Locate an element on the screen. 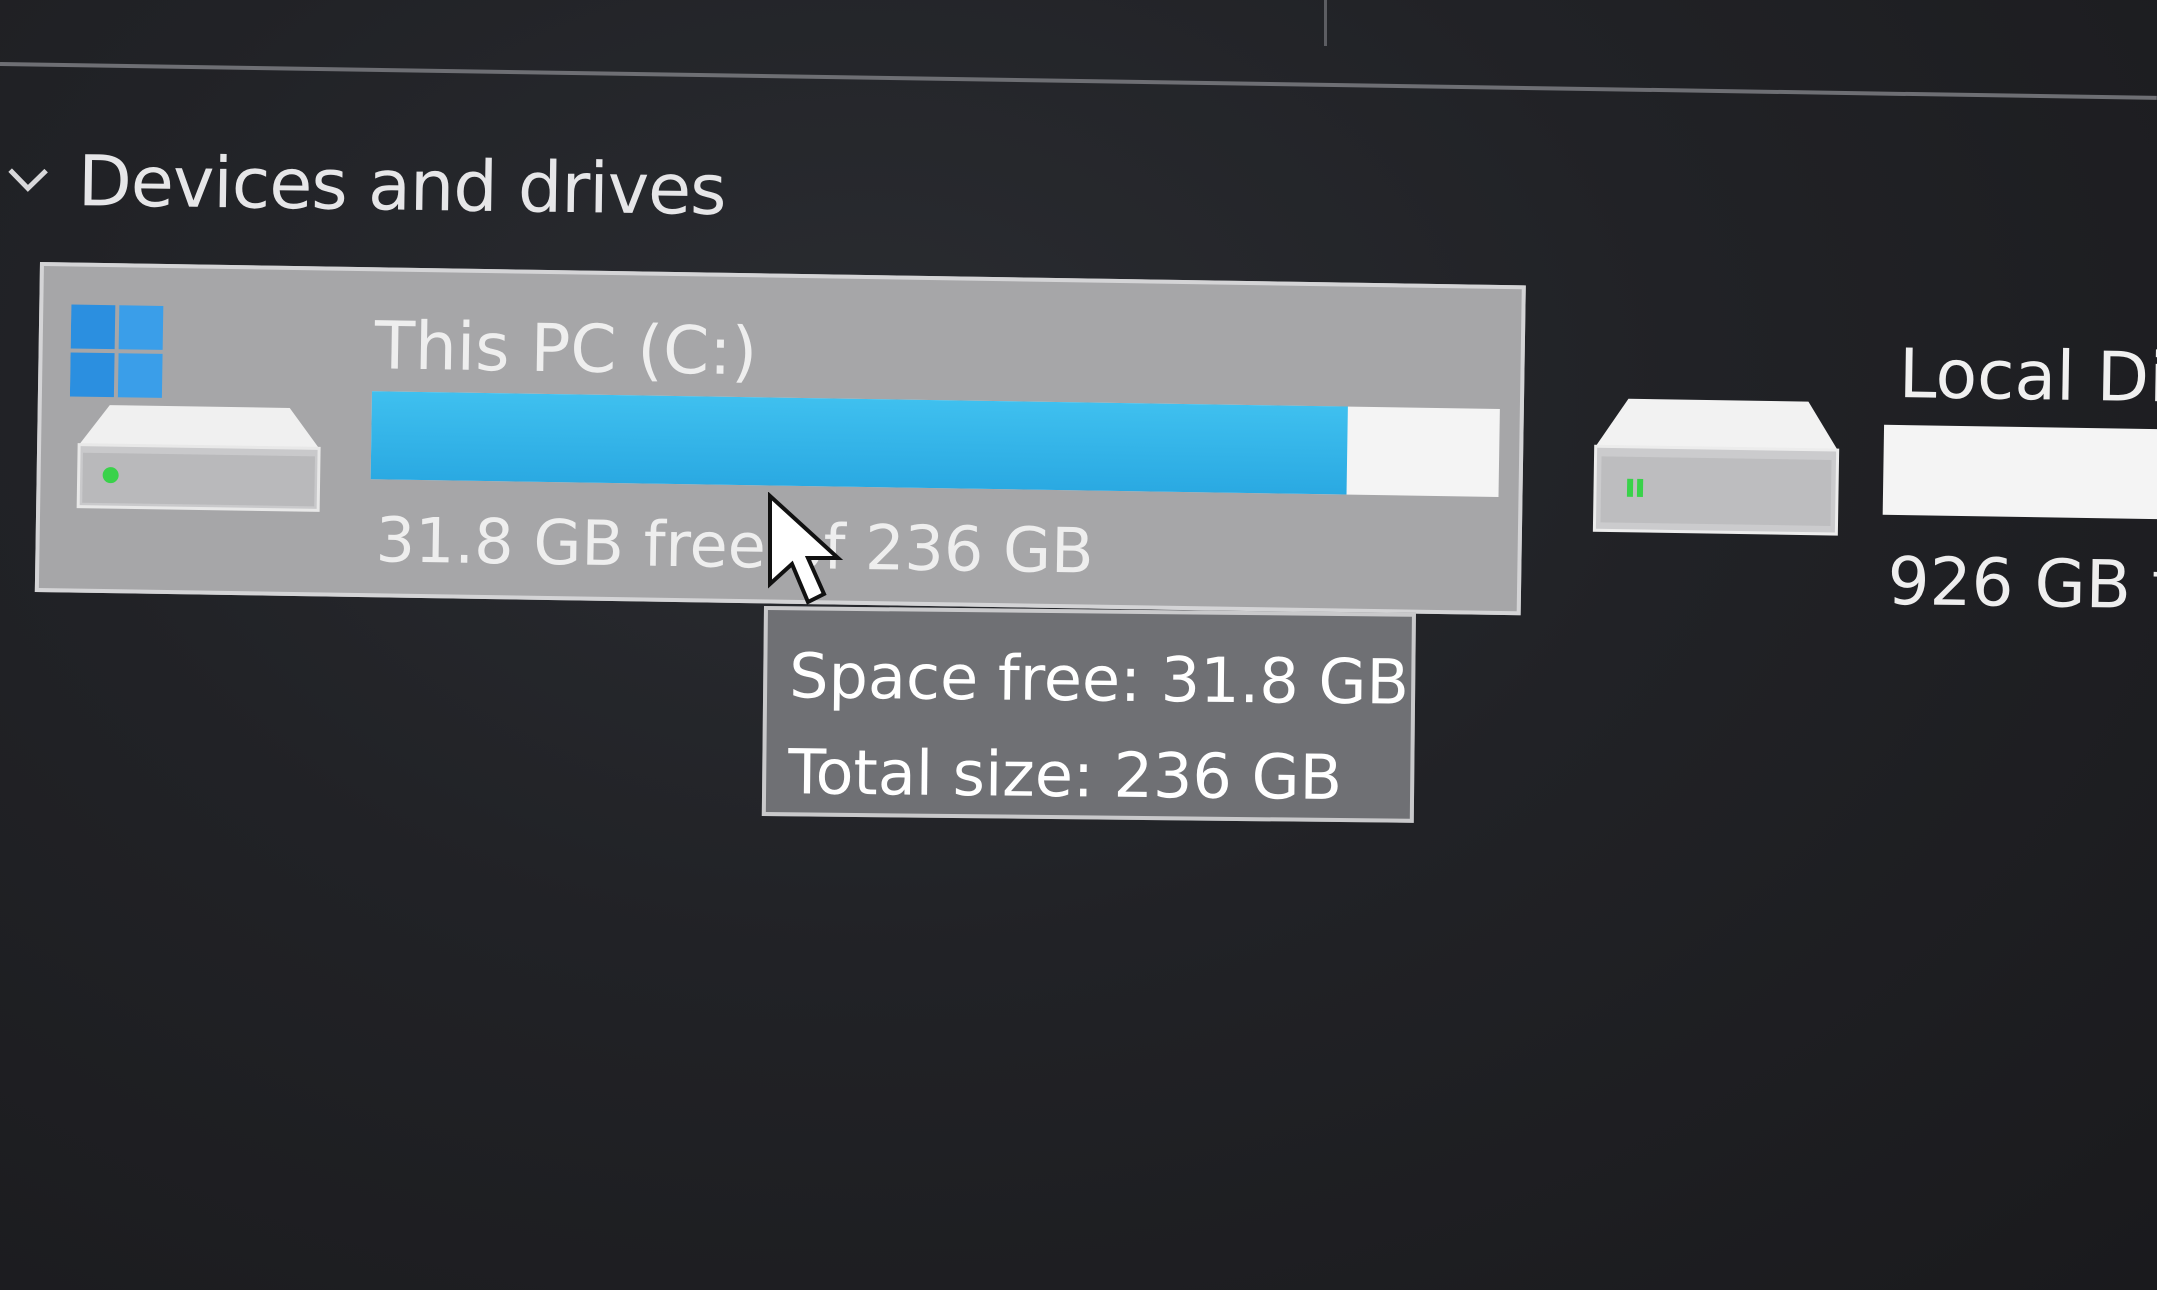  drive-tooltip: Space free: 31.8 GB Total size: 236 GB is located at coordinates (1088, 714).